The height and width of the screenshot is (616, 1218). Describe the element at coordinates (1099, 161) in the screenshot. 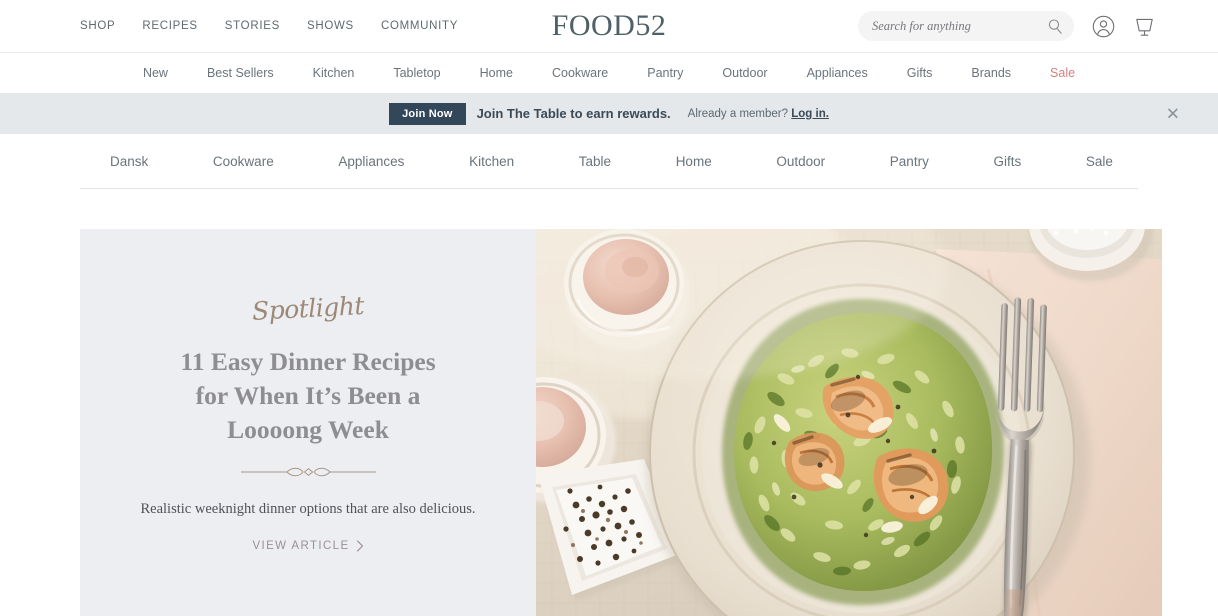

I see `category-item-sale: Sale` at that location.